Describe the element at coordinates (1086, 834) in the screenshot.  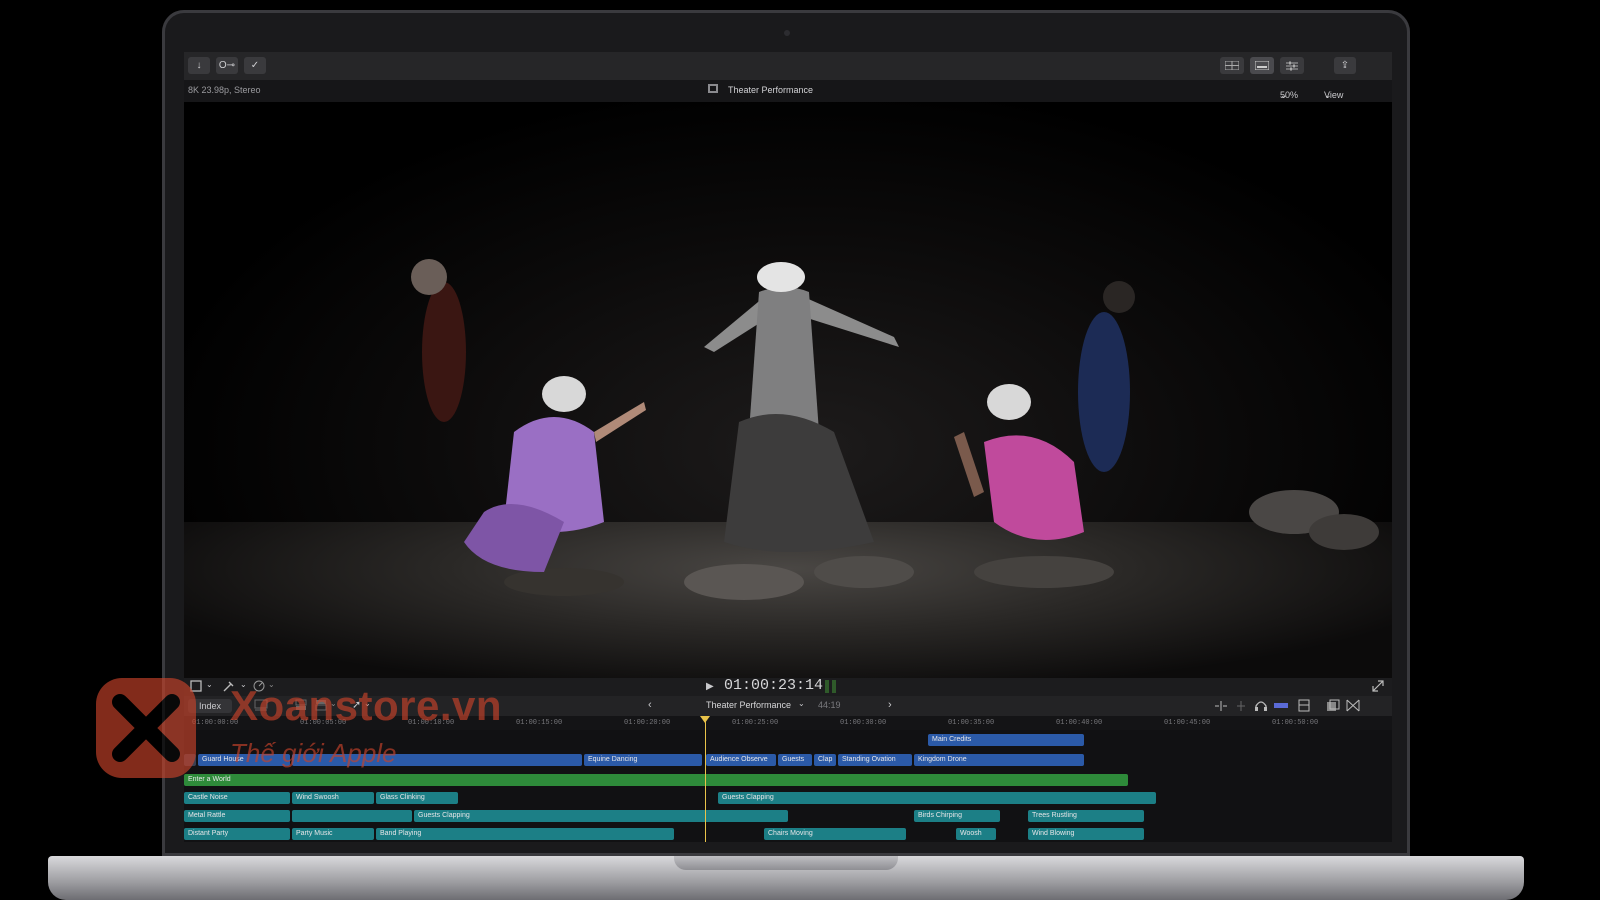
I see `timeline-clip: Wind Blowing` at that location.